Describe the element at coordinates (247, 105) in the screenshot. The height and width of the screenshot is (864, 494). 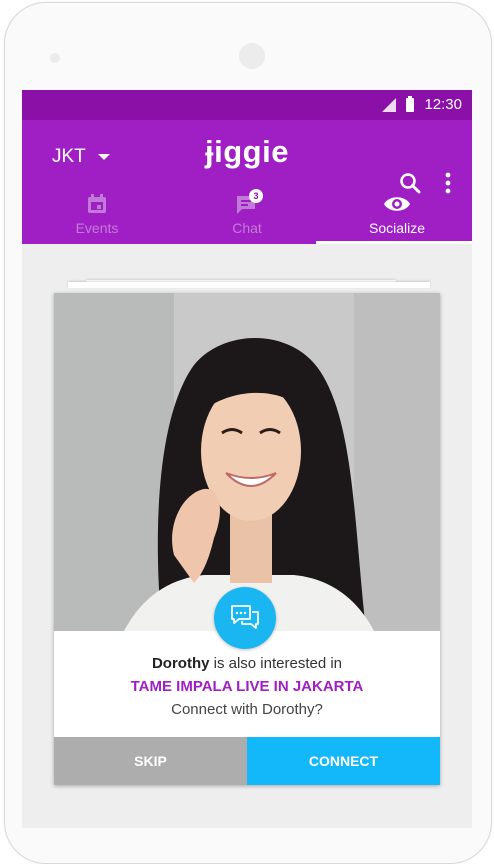
I see `status-bar: 12:30` at that location.